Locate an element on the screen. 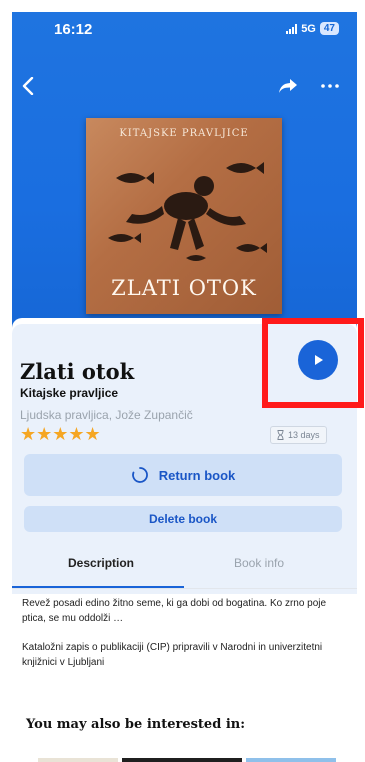  chevron-left-icon is located at coordinates (28, 86).